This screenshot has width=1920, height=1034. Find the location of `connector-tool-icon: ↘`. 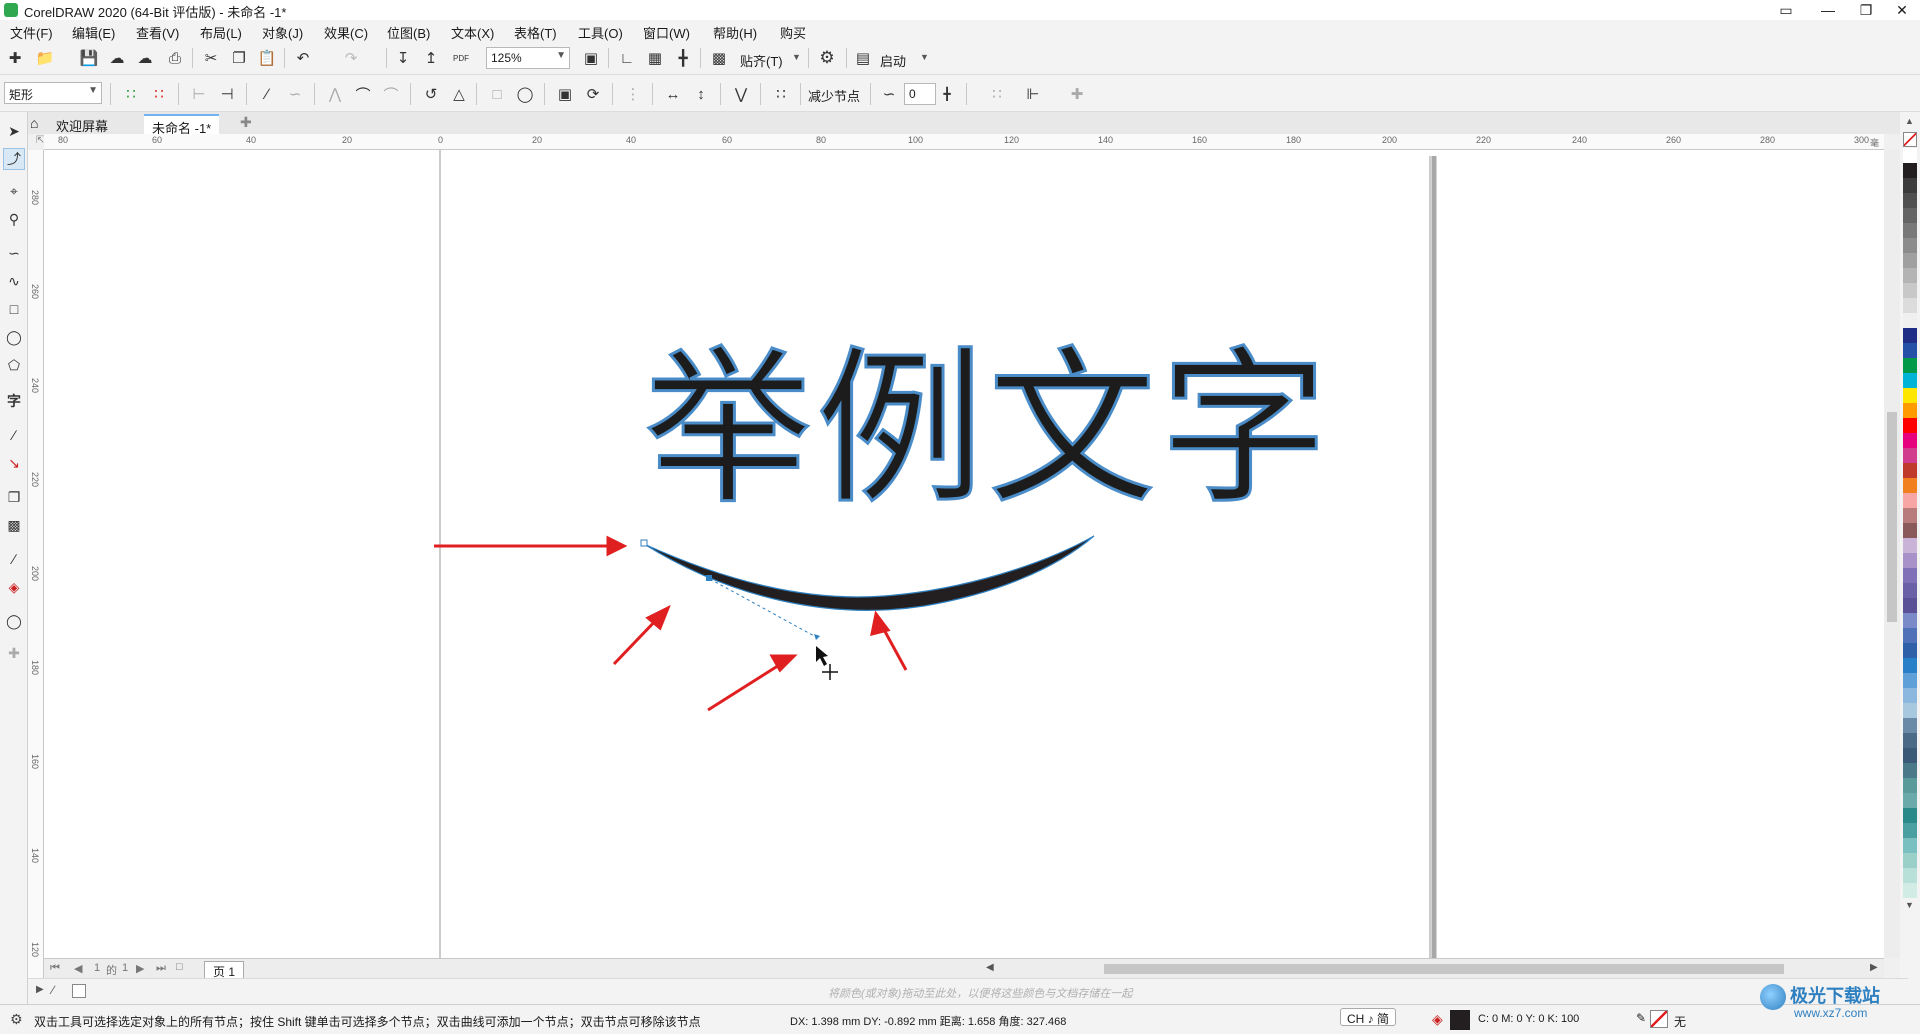

connector-tool-icon: ↘ is located at coordinates (14, 463).